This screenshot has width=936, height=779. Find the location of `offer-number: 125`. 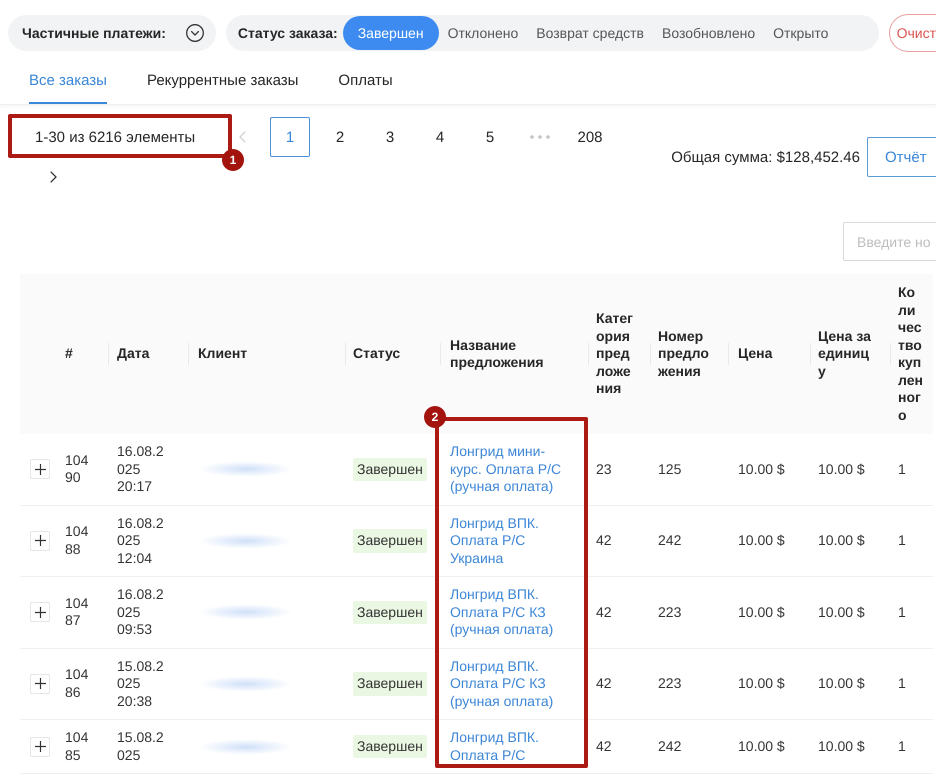

offer-number: 125 is located at coordinates (670, 469).